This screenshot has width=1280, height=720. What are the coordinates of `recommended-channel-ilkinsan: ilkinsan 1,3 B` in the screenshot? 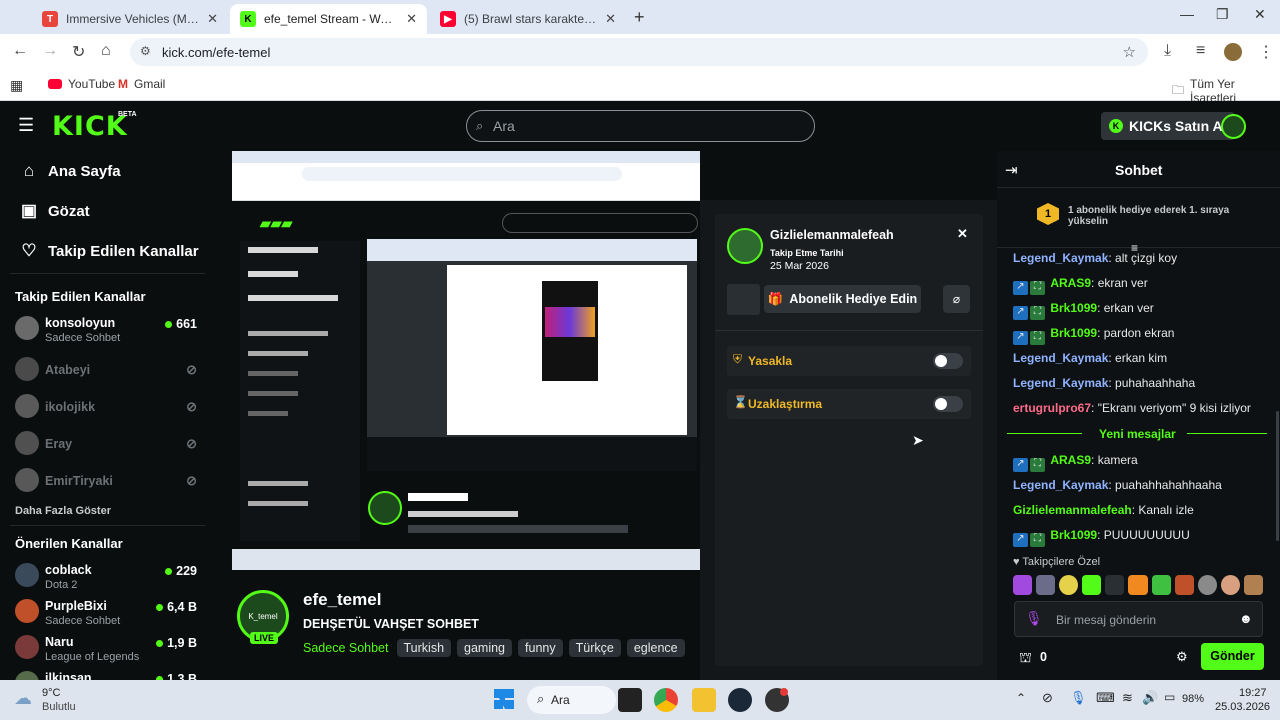 It's located at (110, 674).